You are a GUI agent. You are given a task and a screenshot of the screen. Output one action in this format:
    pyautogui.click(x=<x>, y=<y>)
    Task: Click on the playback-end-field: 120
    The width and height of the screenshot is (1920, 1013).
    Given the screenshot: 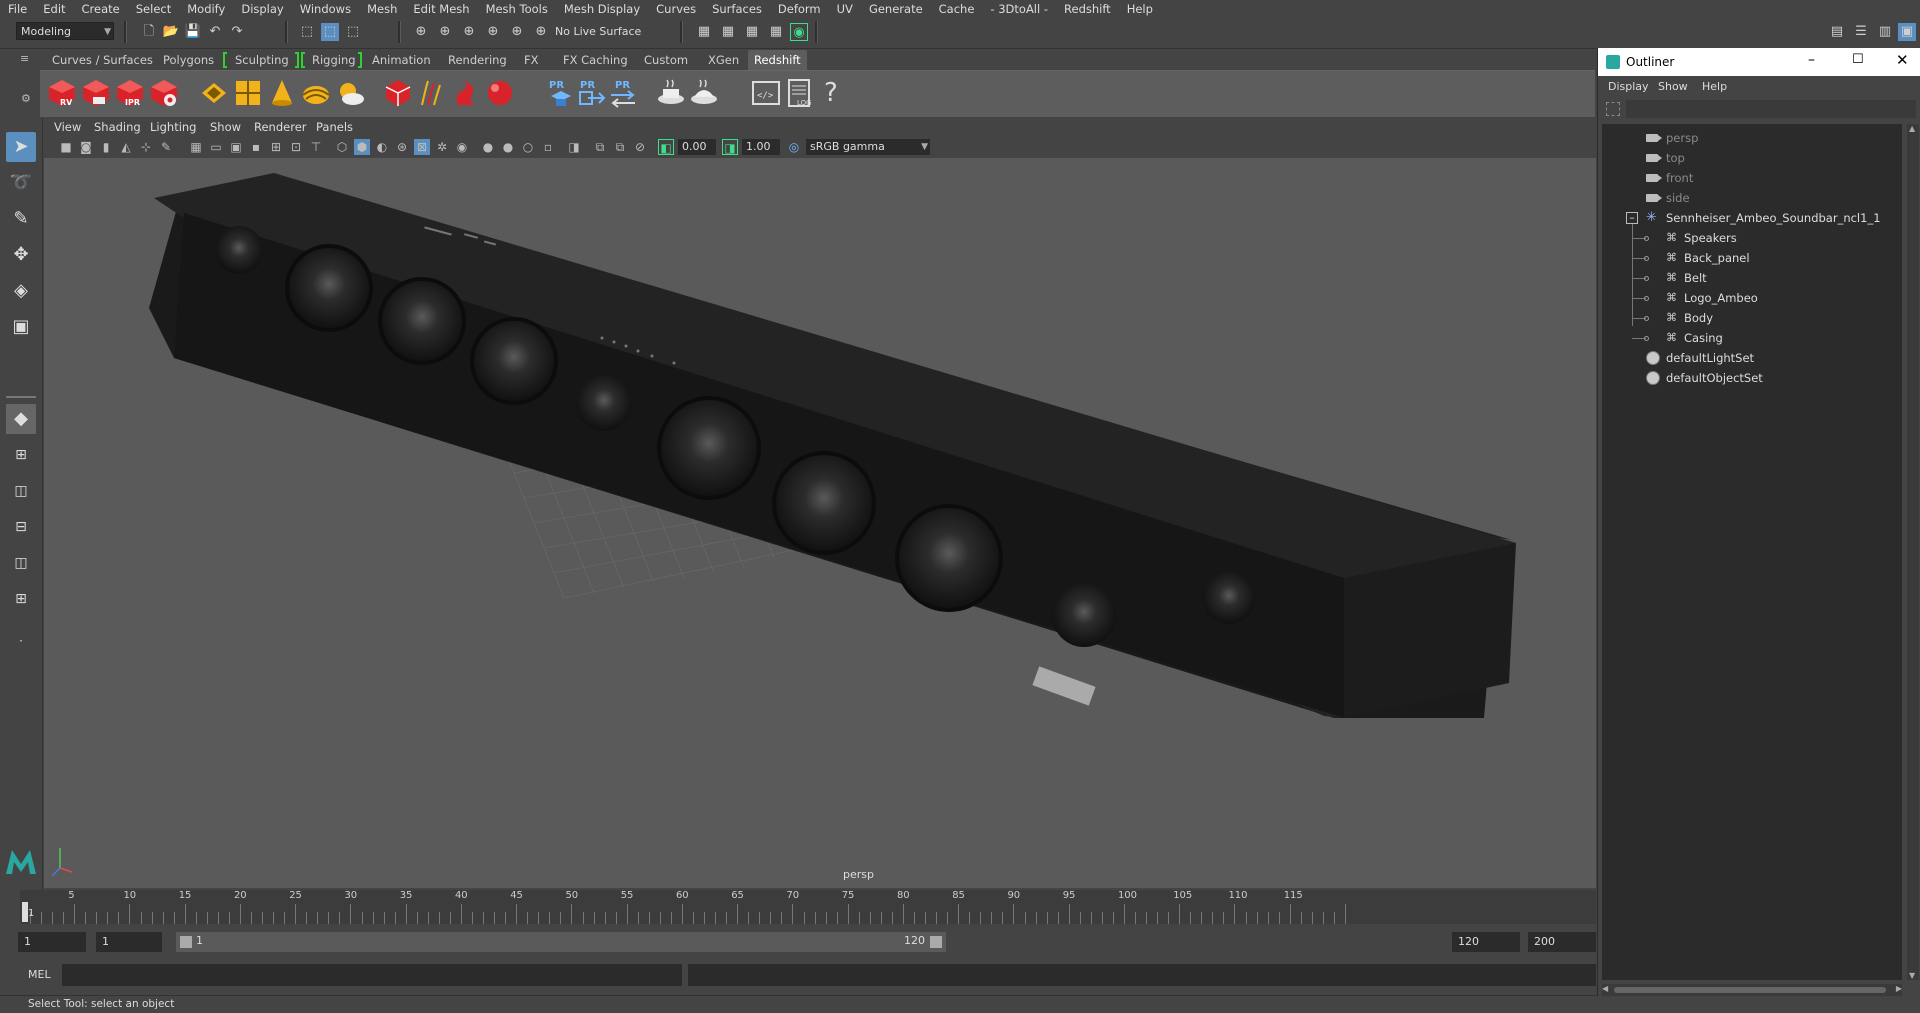 What is the action you would take?
    pyautogui.click(x=1486, y=942)
    